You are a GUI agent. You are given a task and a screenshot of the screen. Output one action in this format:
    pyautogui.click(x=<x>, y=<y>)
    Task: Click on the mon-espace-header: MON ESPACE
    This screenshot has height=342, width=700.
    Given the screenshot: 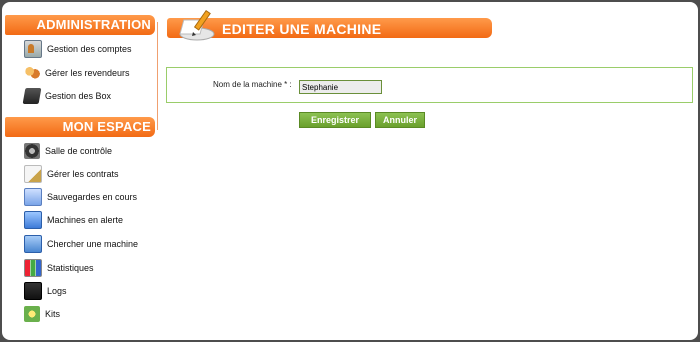 What is the action you would take?
    pyautogui.click(x=80, y=127)
    